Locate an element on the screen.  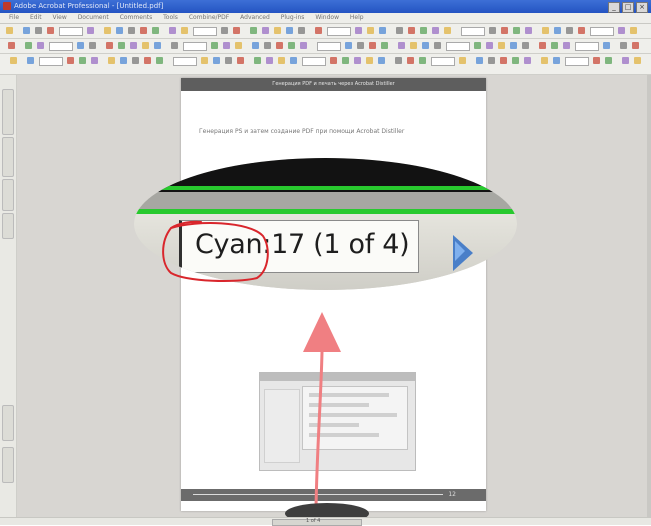
comments-tab is located at coordinates (8, 465).